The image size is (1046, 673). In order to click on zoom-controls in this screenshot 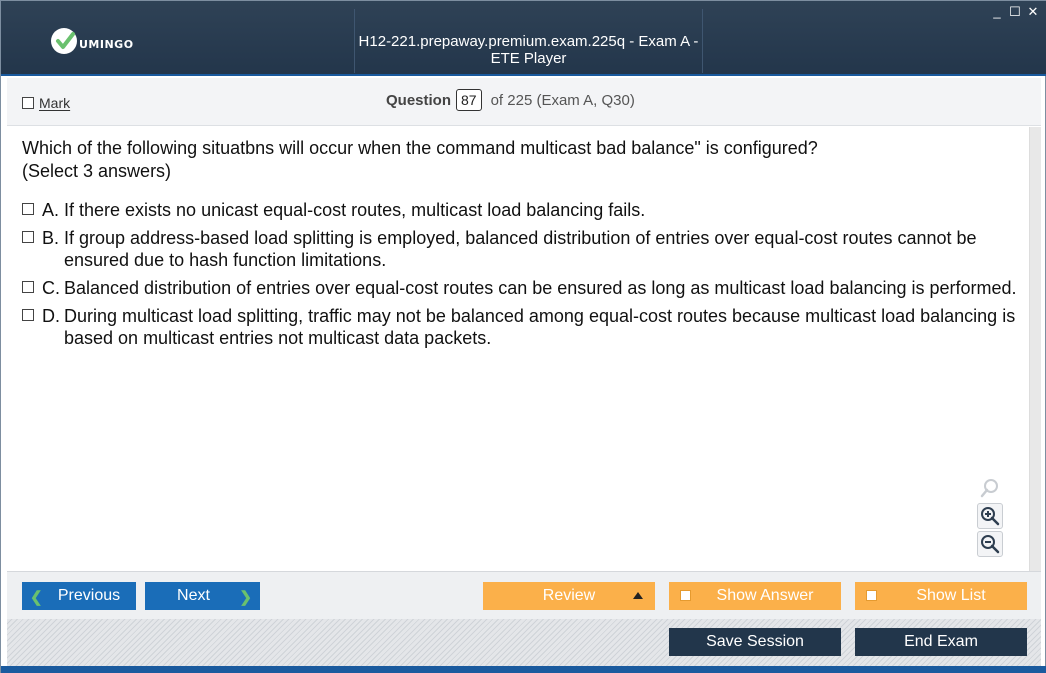, I will do `click(990, 516)`.